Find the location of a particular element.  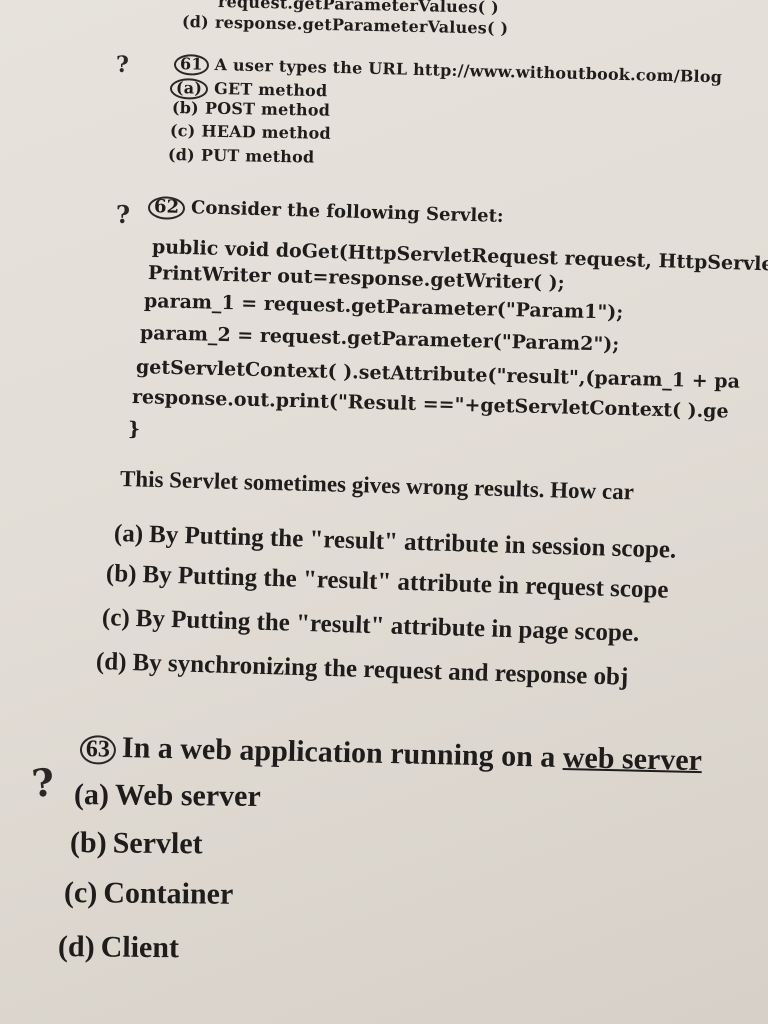

q61-option-c-text: HEAD method is located at coordinates (266, 132).